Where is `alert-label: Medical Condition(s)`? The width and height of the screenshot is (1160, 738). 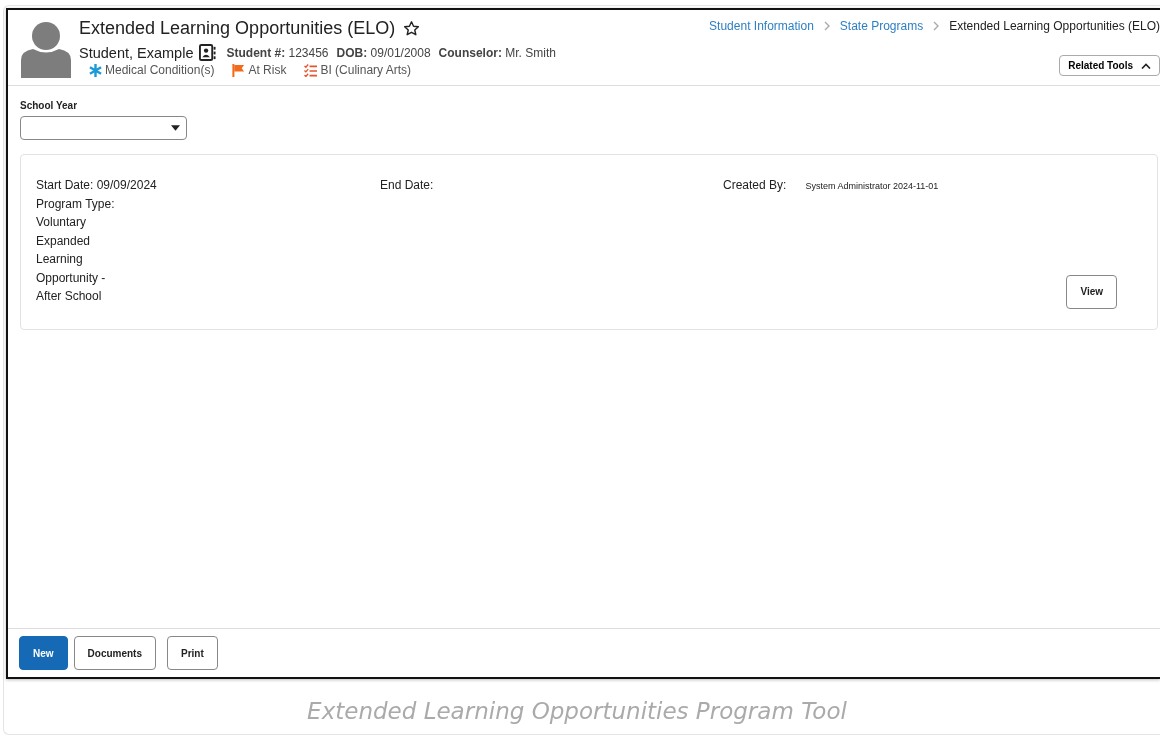
alert-label: Medical Condition(s) is located at coordinates (160, 70).